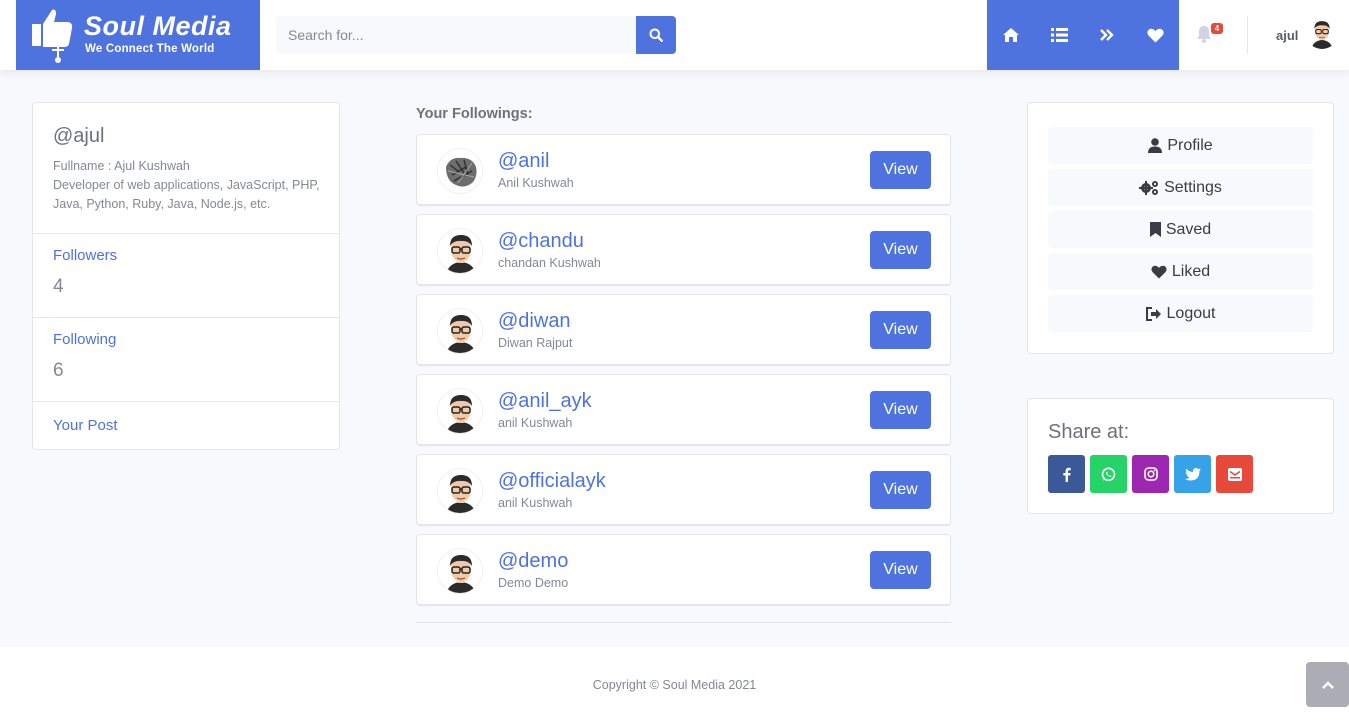 The height and width of the screenshot is (723, 1349). Describe the element at coordinates (1155, 229) in the screenshot. I see `bookmark-icon` at that location.